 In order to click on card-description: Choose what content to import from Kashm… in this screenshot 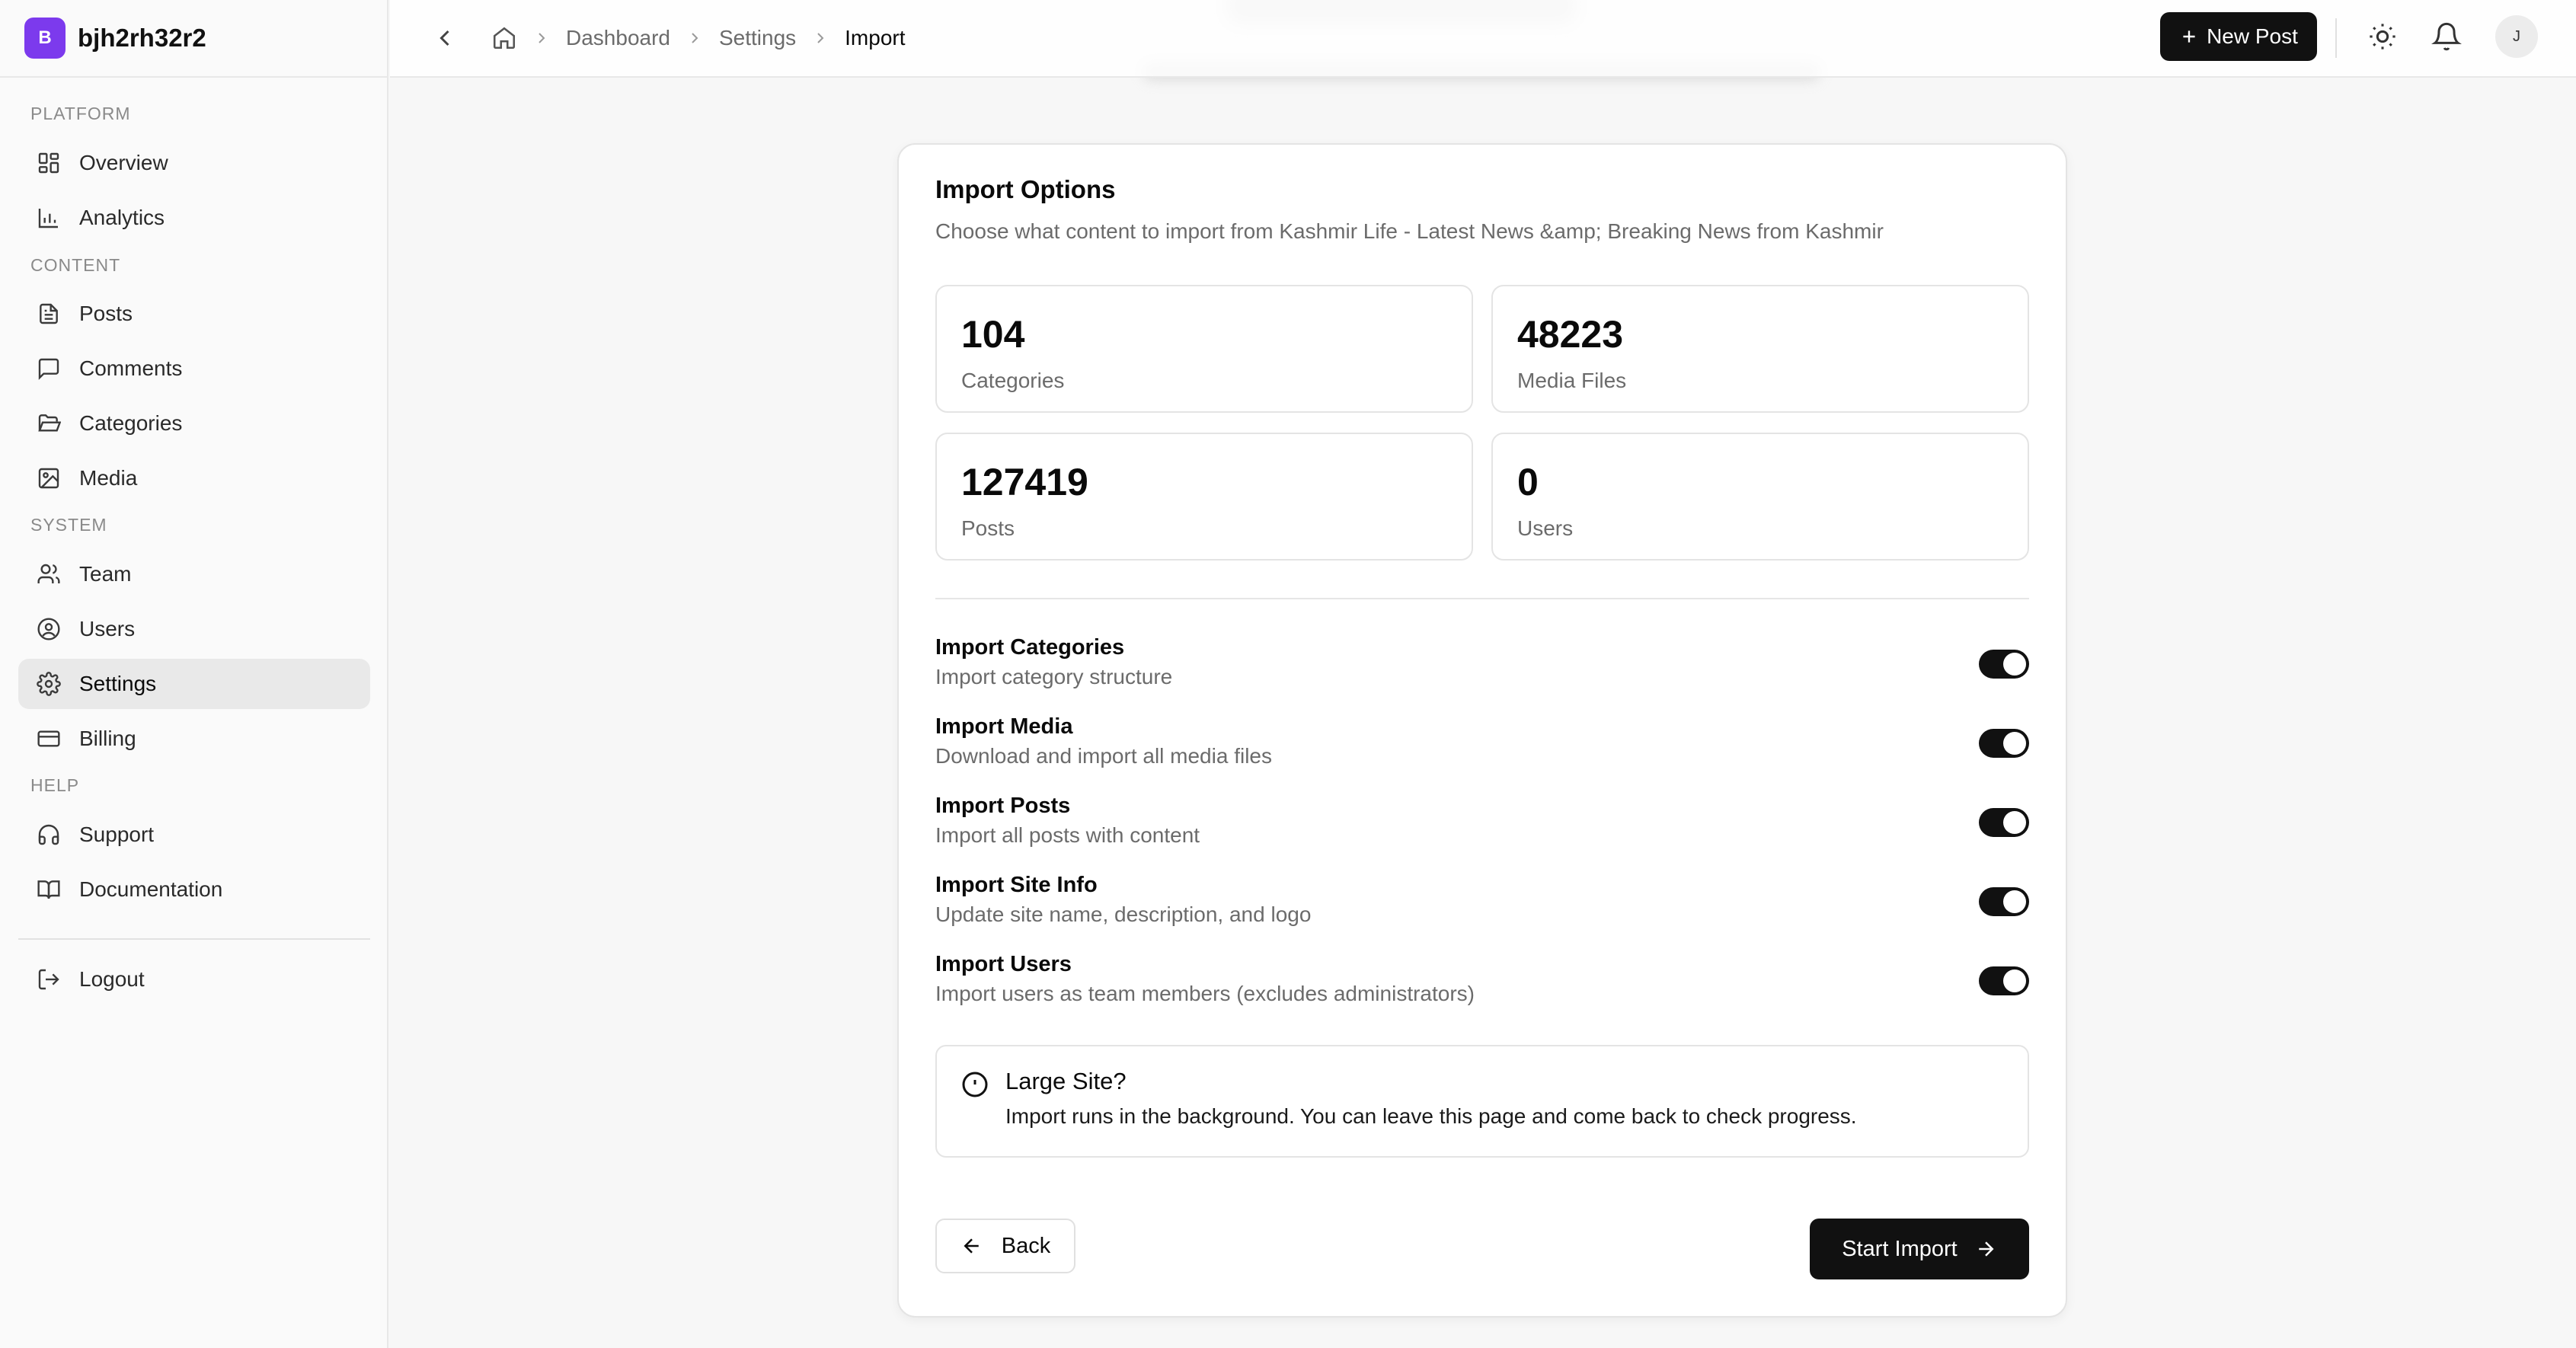, I will do `click(1410, 231)`.